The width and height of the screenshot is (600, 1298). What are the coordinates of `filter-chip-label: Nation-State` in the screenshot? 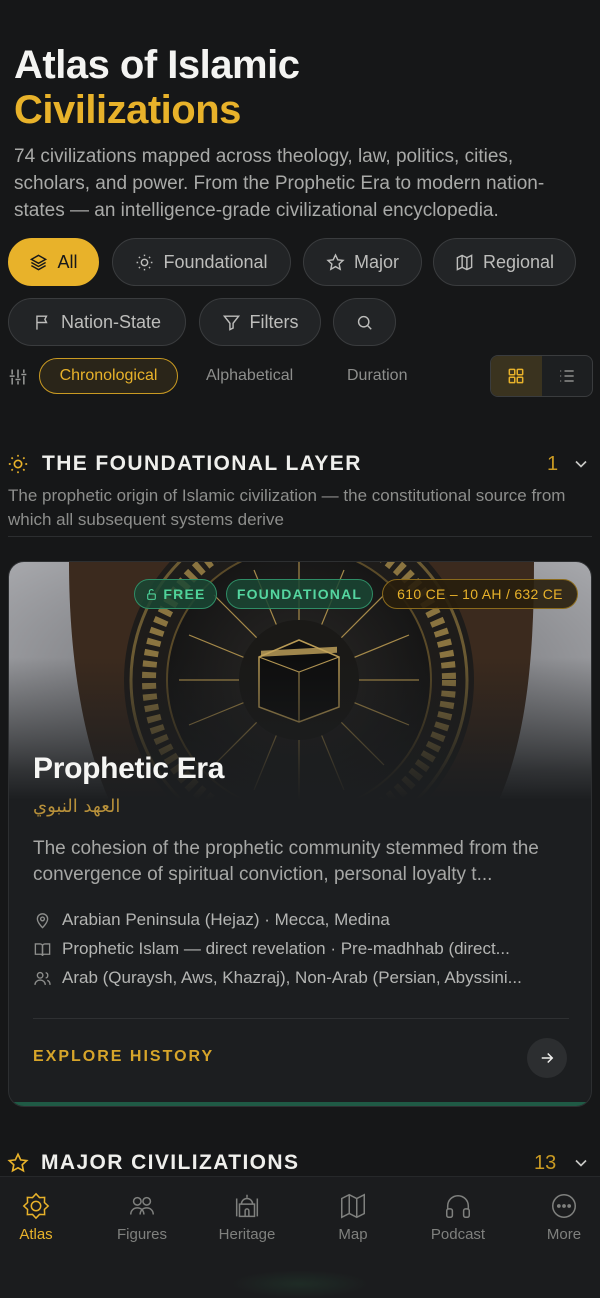 It's located at (111, 321).